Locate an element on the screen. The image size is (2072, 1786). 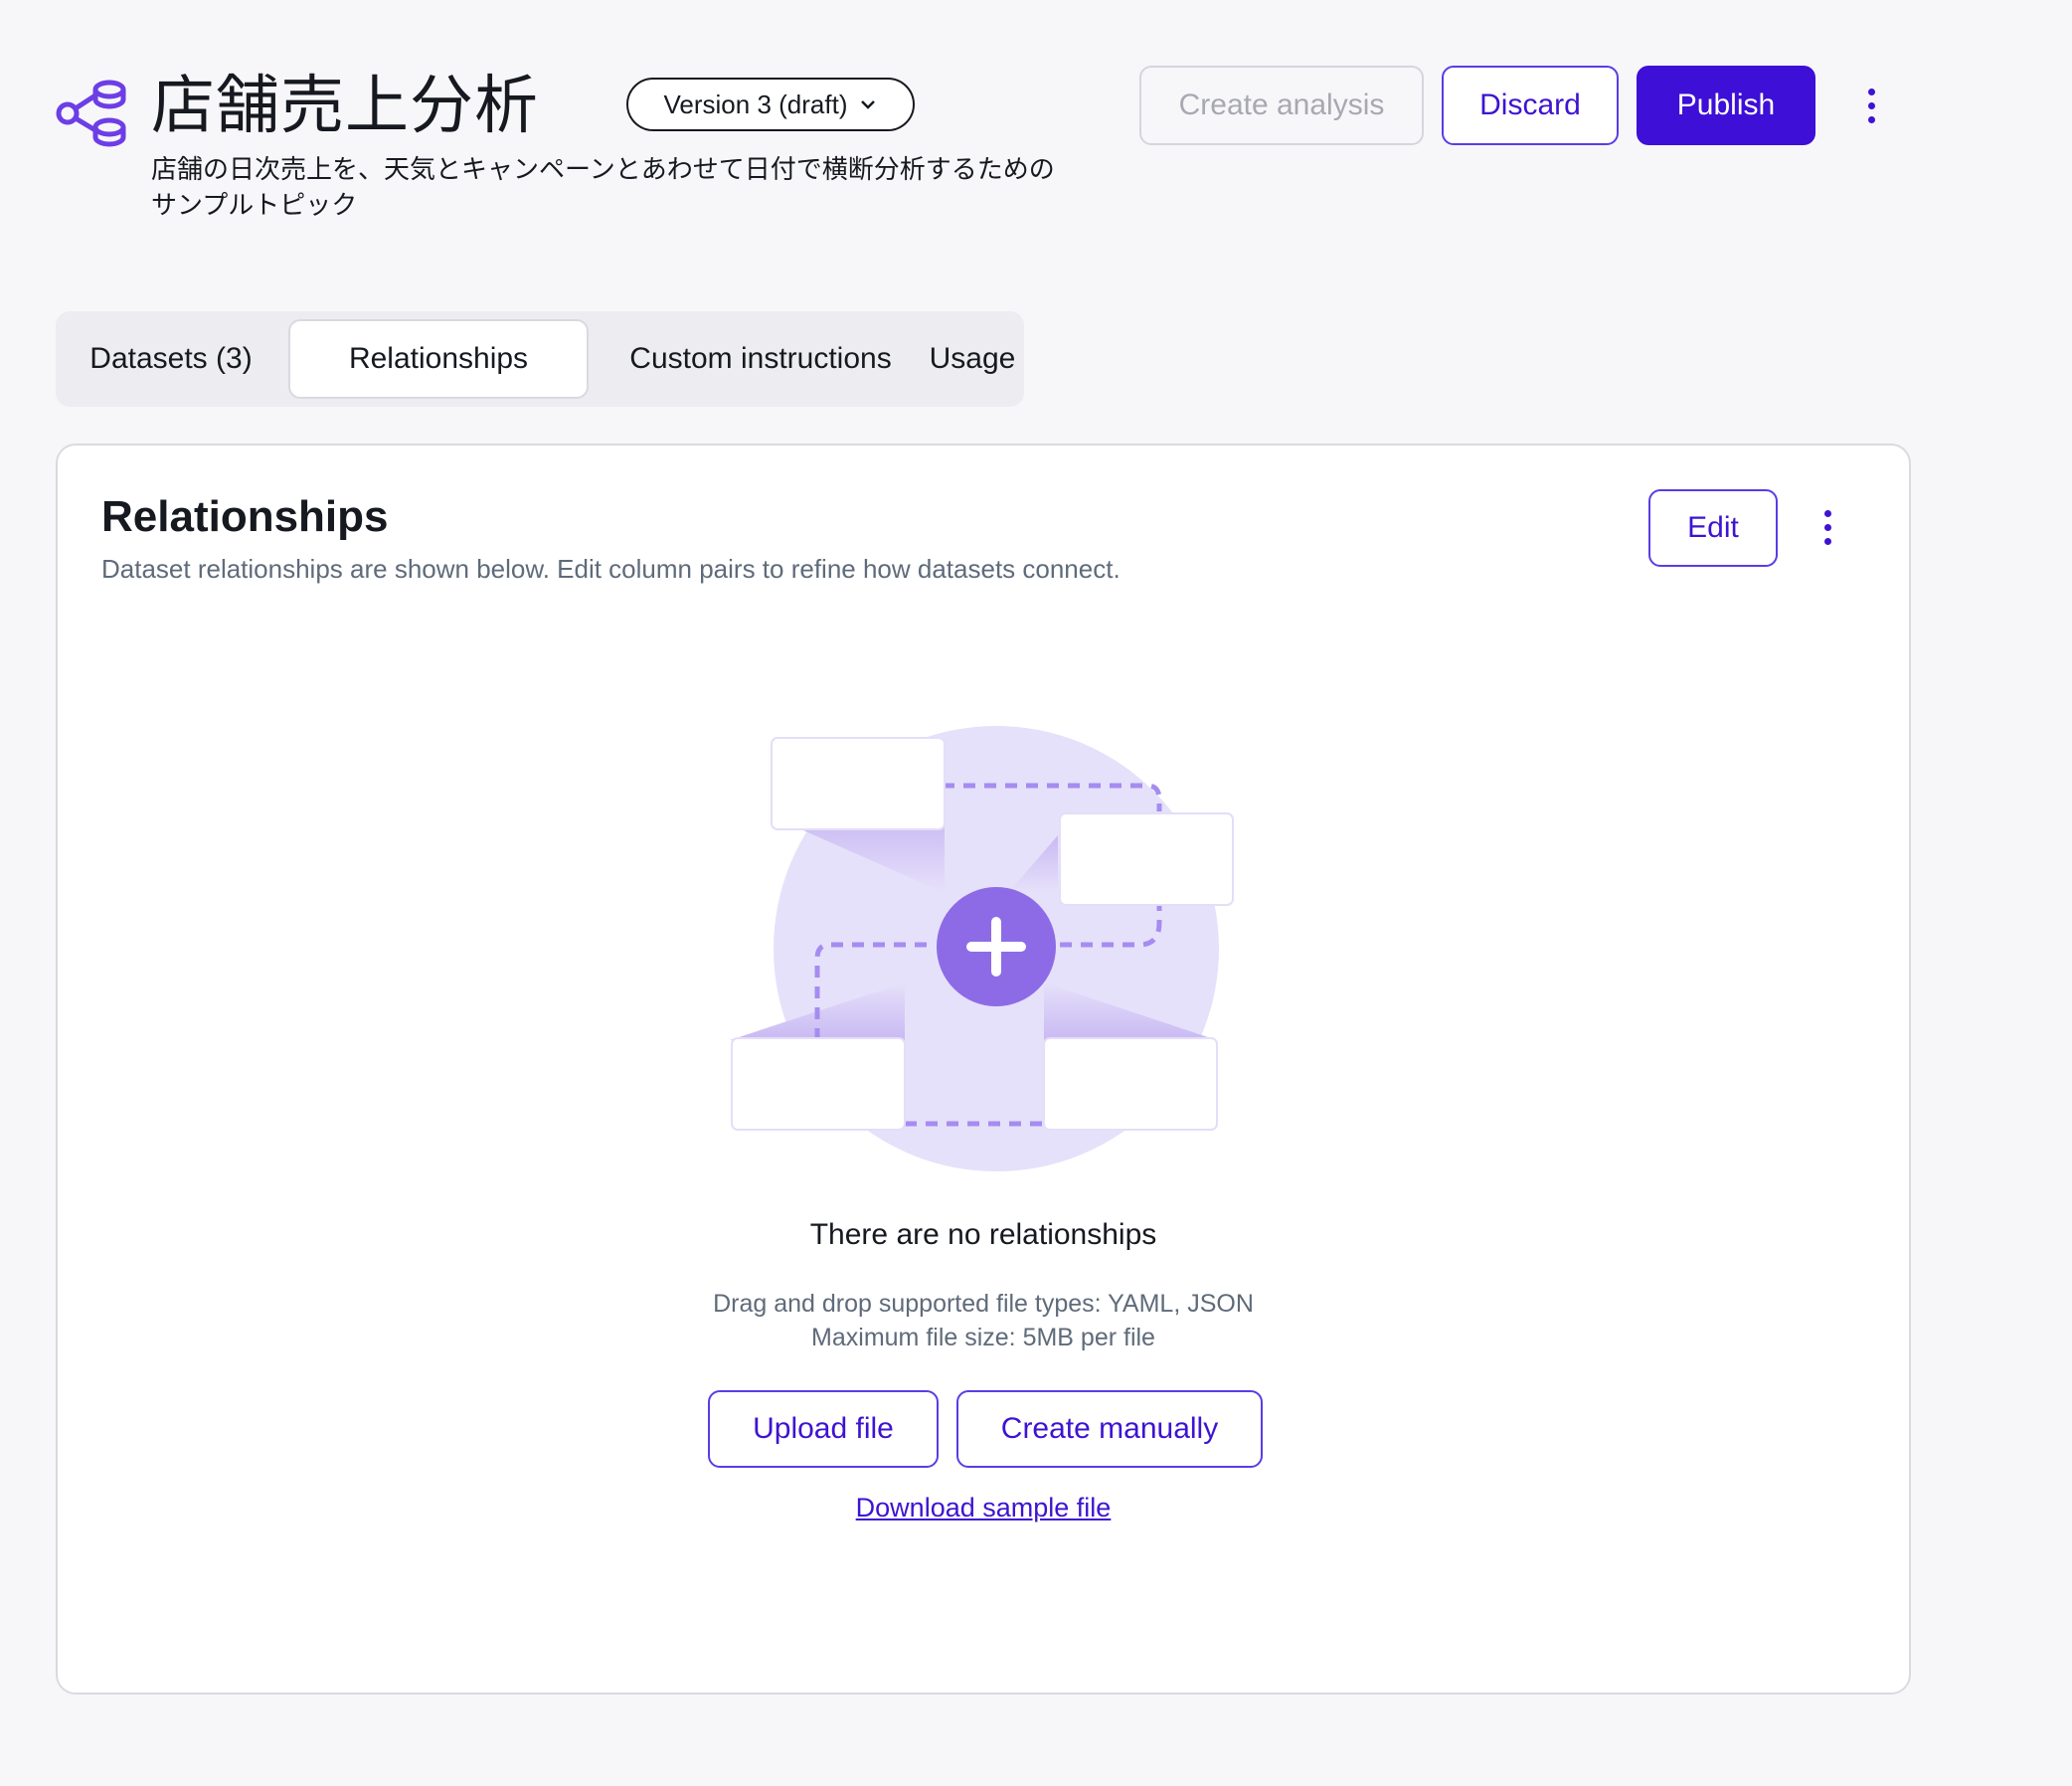
tab-datasets: Datasets (3) is located at coordinates (171, 359).